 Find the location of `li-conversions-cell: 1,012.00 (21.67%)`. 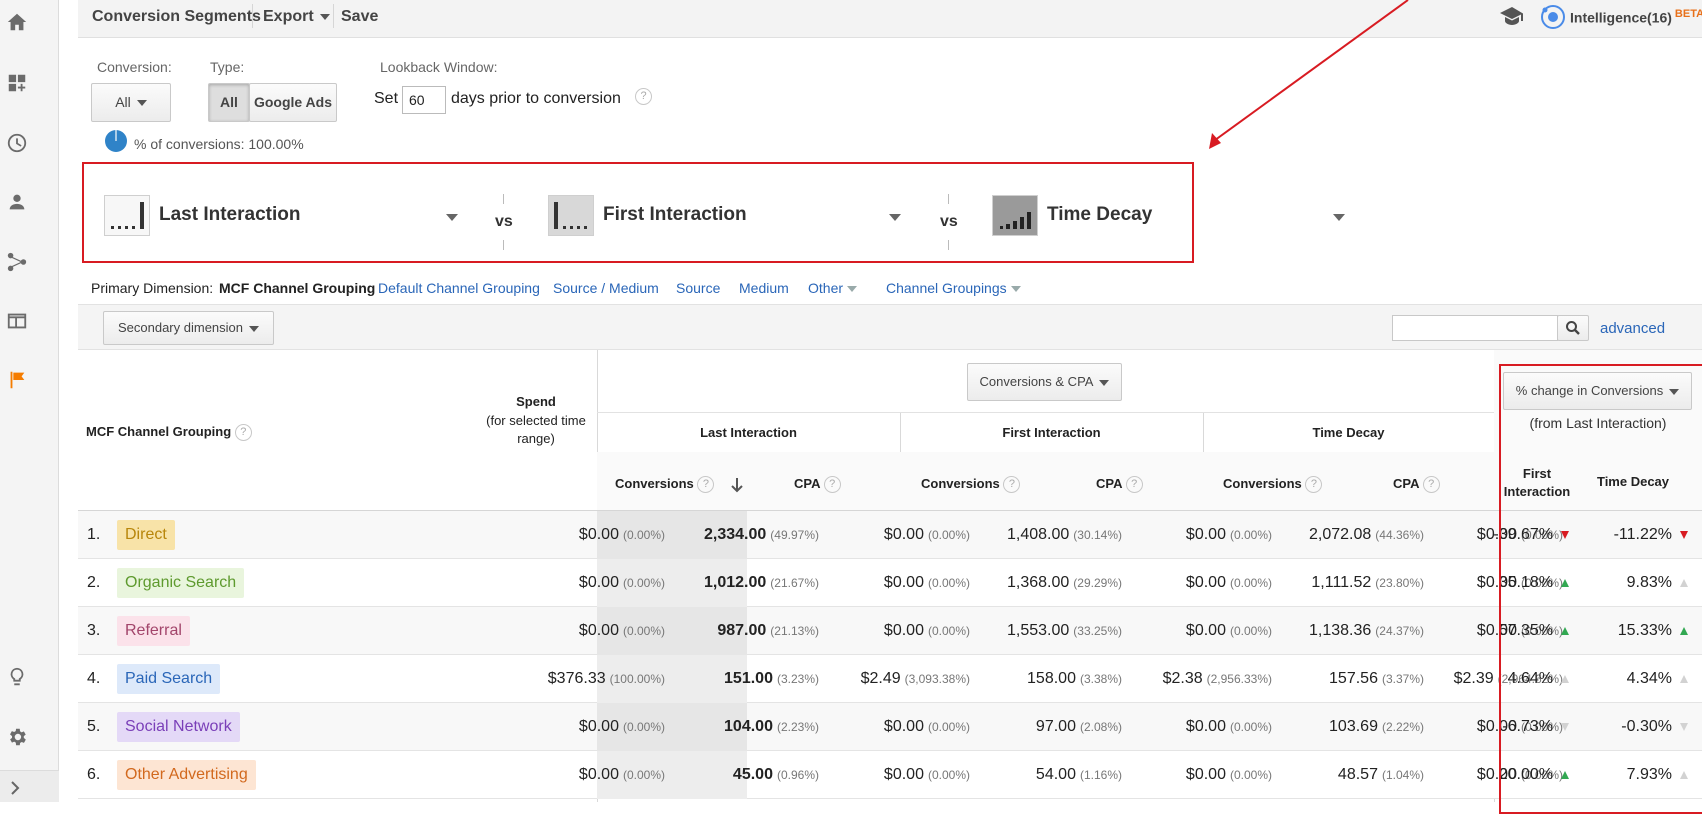

li-conversions-cell: 1,012.00 (21.67%) is located at coordinates (761, 583).